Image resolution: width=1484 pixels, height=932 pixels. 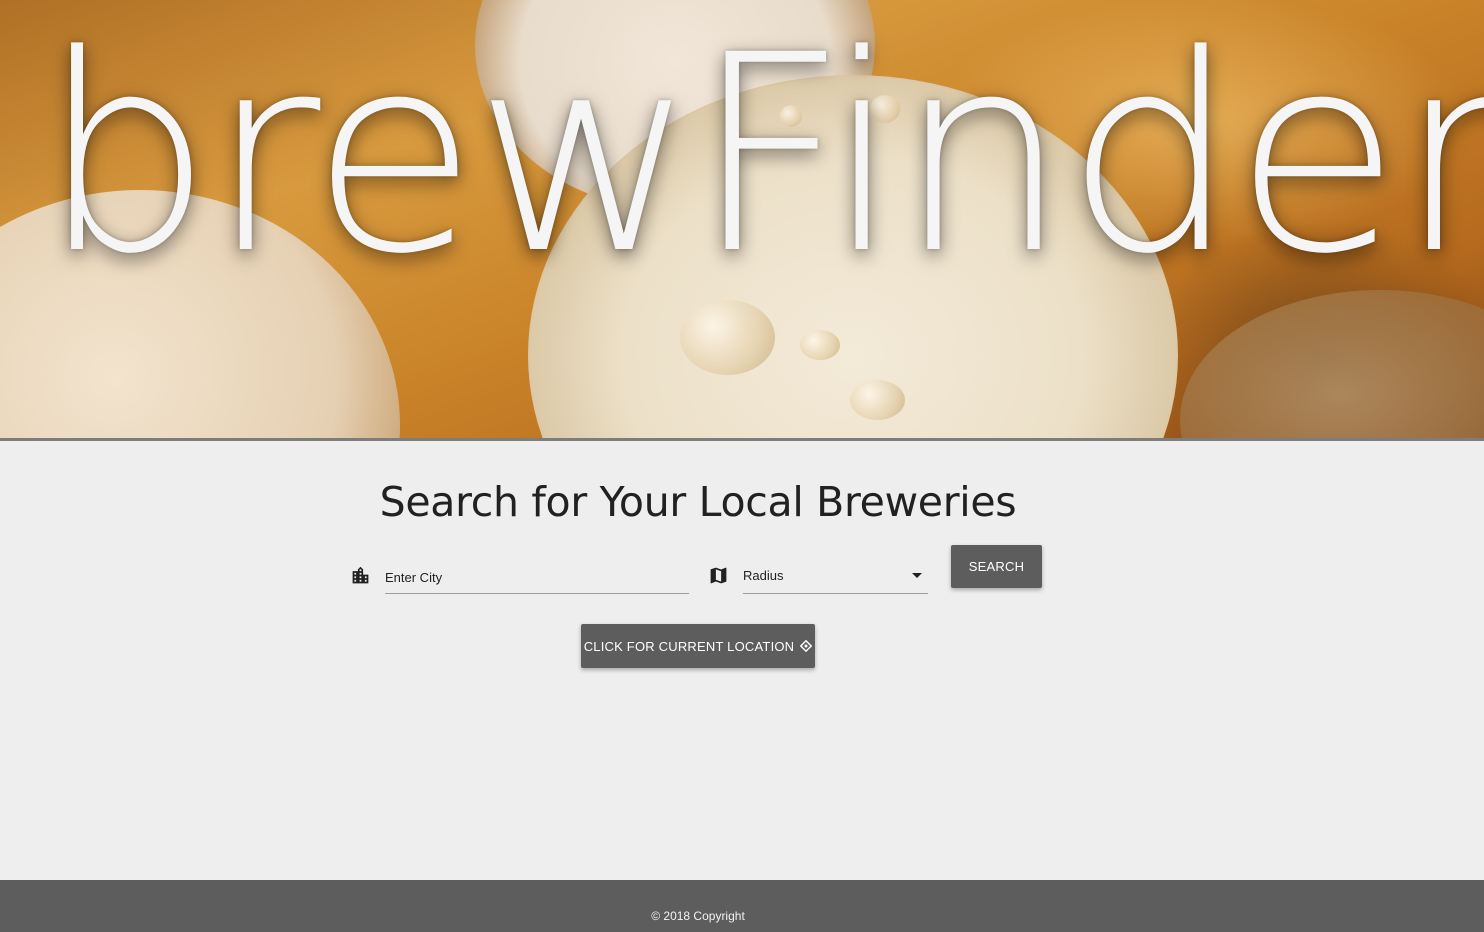 I want to click on city-buildings-icon, so click(x=360, y=575).